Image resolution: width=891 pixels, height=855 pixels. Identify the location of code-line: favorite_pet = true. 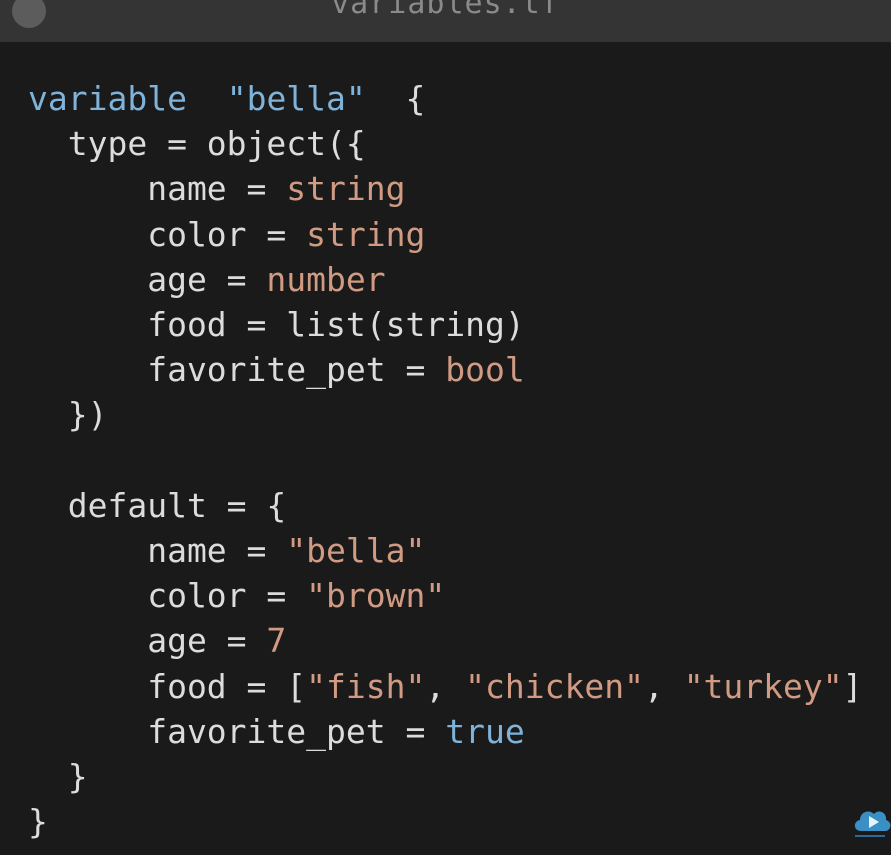
(276, 731).